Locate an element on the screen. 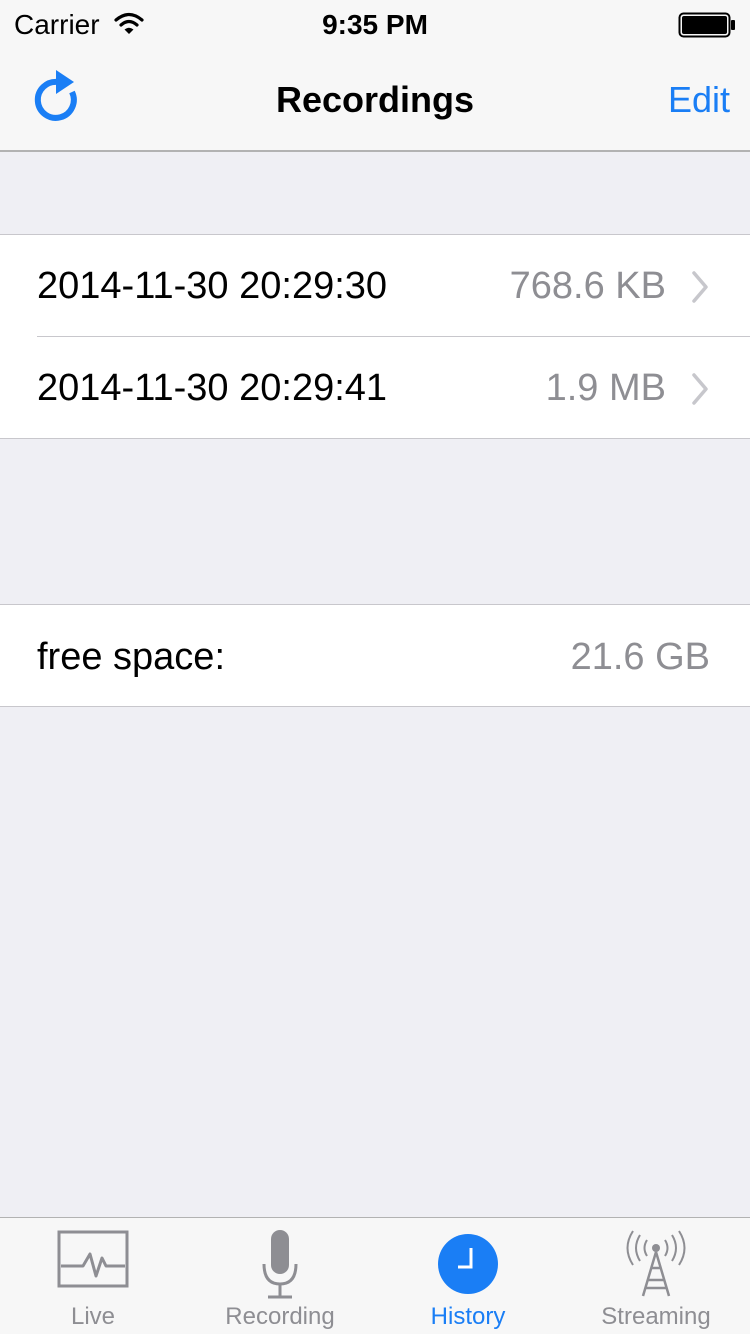 This screenshot has height=1334, width=750. free-space-value: 21.6 GB is located at coordinates (640, 657).